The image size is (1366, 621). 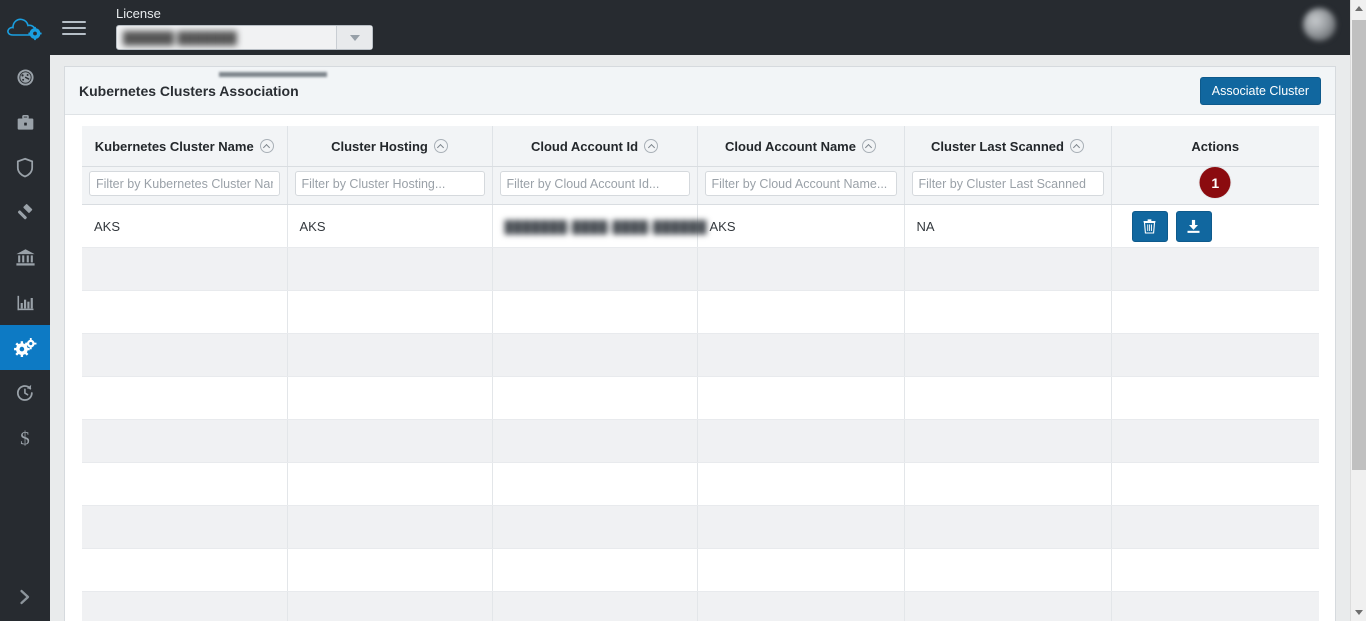 What do you see at coordinates (389, 183) in the screenshot?
I see `filter-input-cluster-hosting` at bounding box center [389, 183].